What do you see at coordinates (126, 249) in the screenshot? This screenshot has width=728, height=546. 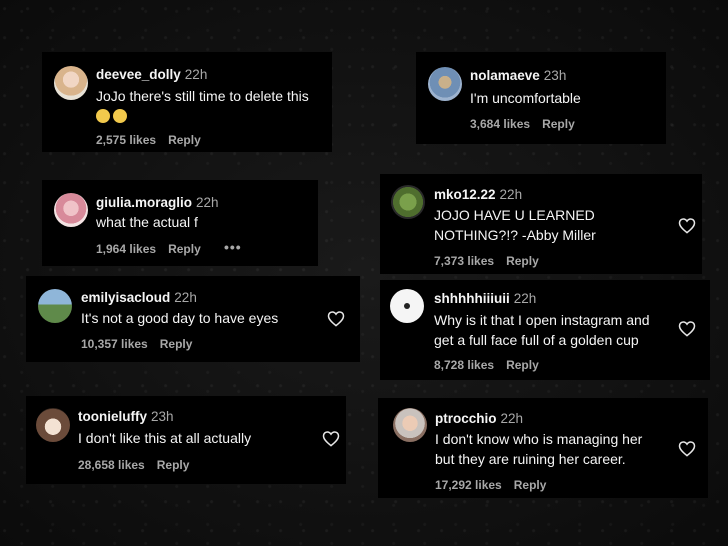 I see `like-count: 1,964 likes` at bounding box center [126, 249].